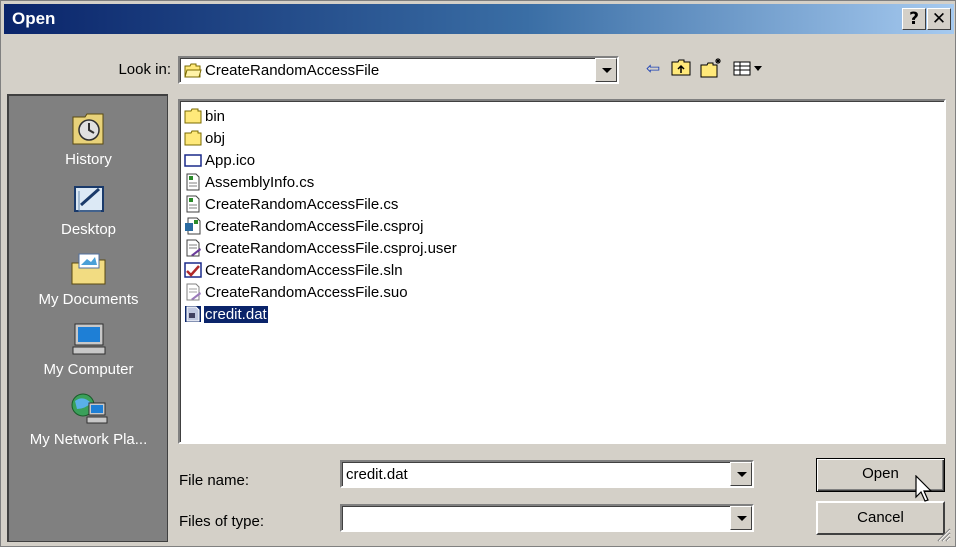  I want to click on file-name: bin, so click(215, 116).